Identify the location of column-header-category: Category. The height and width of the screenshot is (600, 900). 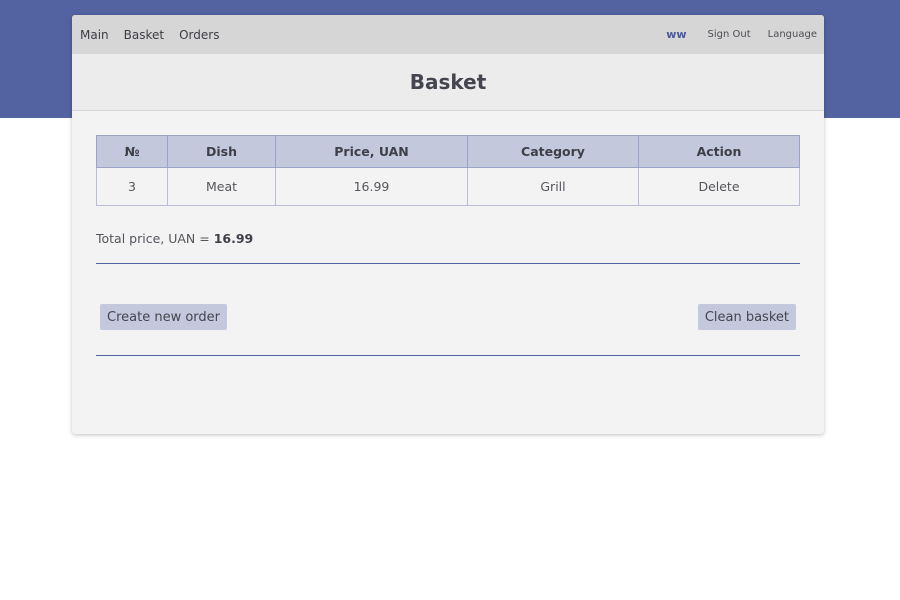
(553, 151).